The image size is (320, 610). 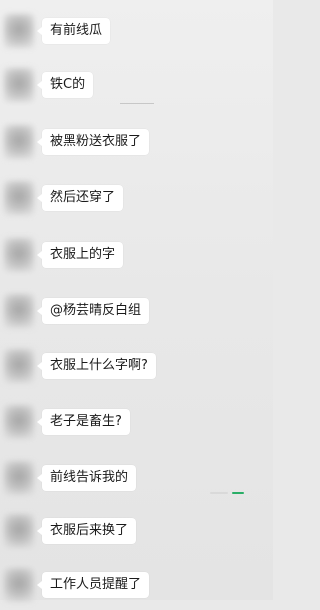 What do you see at coordinates (83, 422) in the screenshot?
I see `message-bubble: 老子是畜生?` at bounding box center [83, 422].